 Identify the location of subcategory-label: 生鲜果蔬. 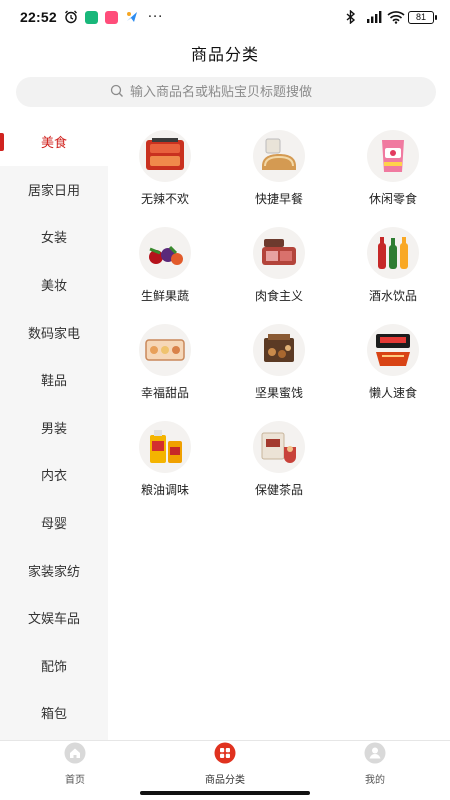
(164, 296).